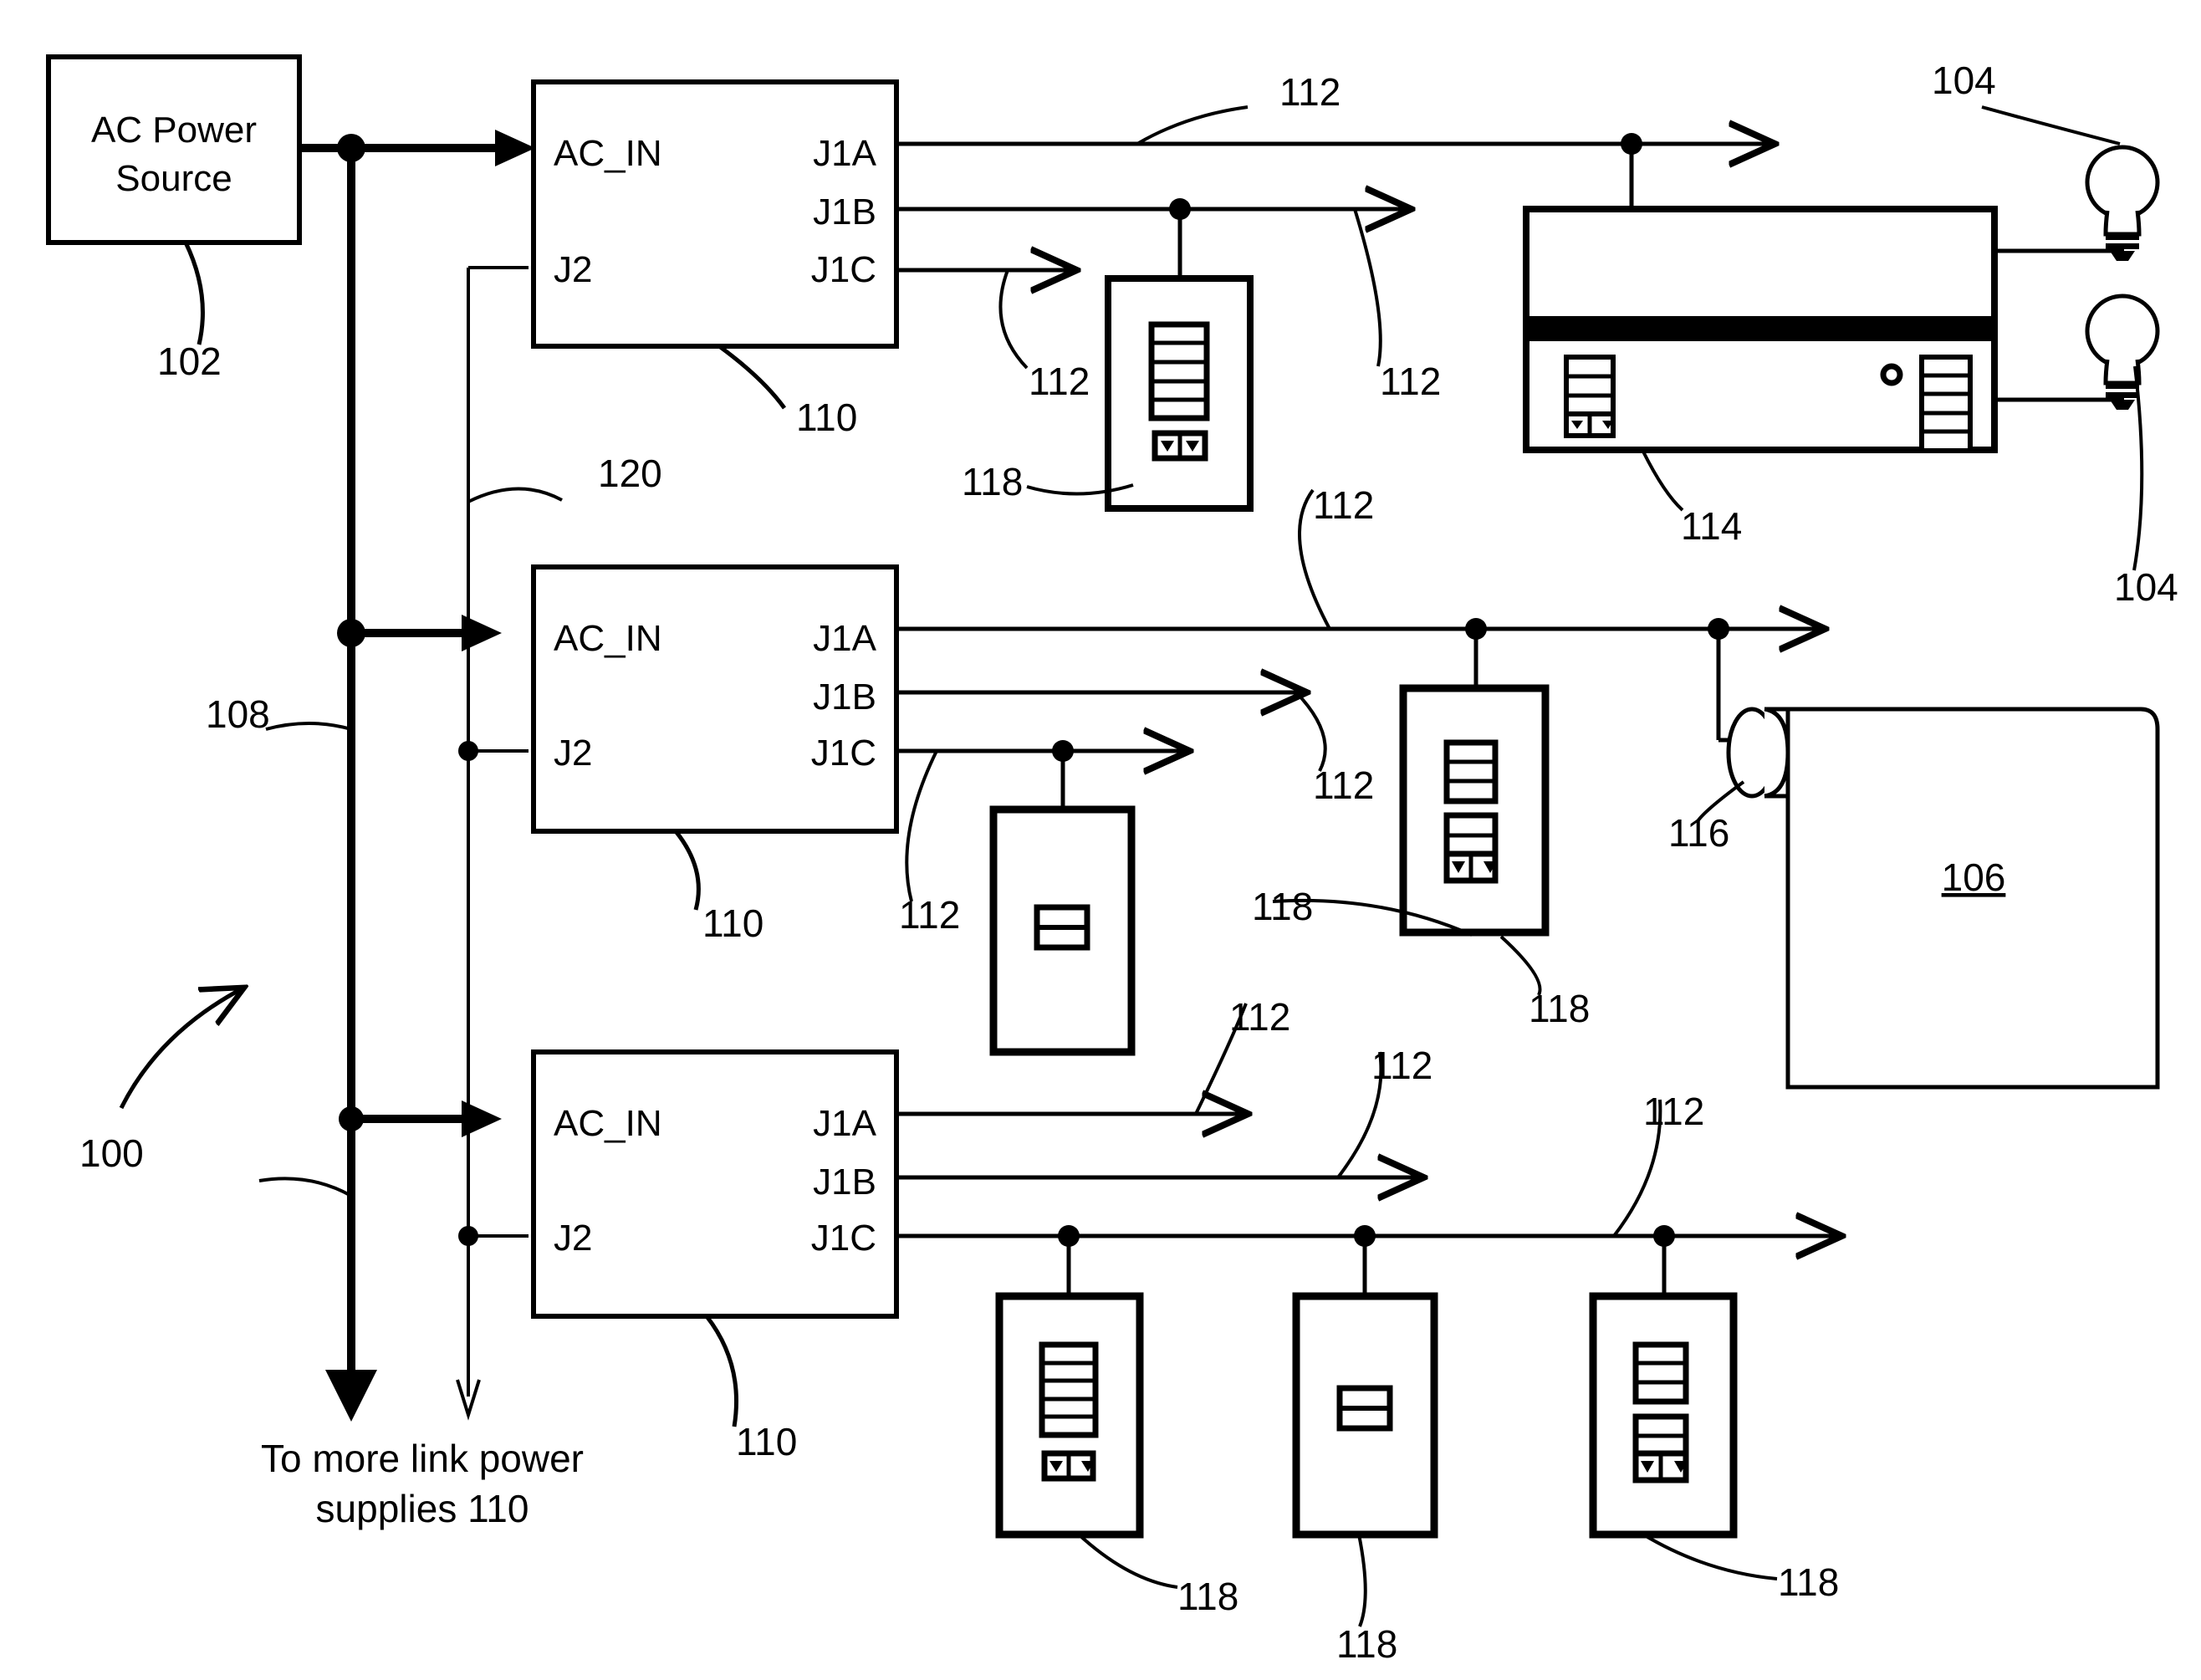 The height and width of the screenshot is (1680, 2201). Describe the element at coordinates (1560, 1008) in the screenshot. I see `ref-118-c: 118` at that location.